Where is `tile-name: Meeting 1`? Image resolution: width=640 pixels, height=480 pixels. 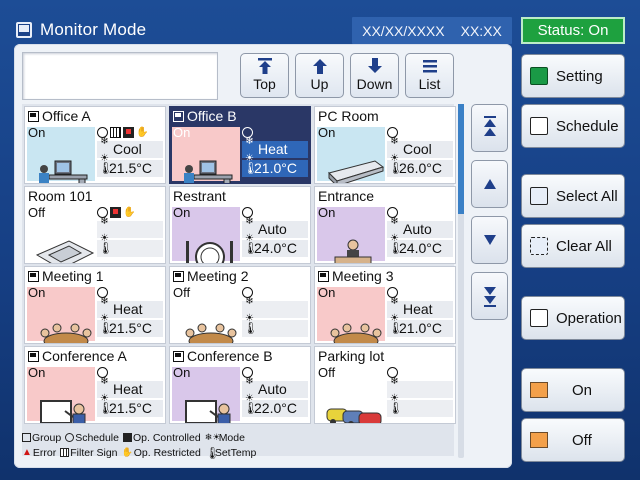
tile-name: Meeting 1 is located at coordinates (65, 276).